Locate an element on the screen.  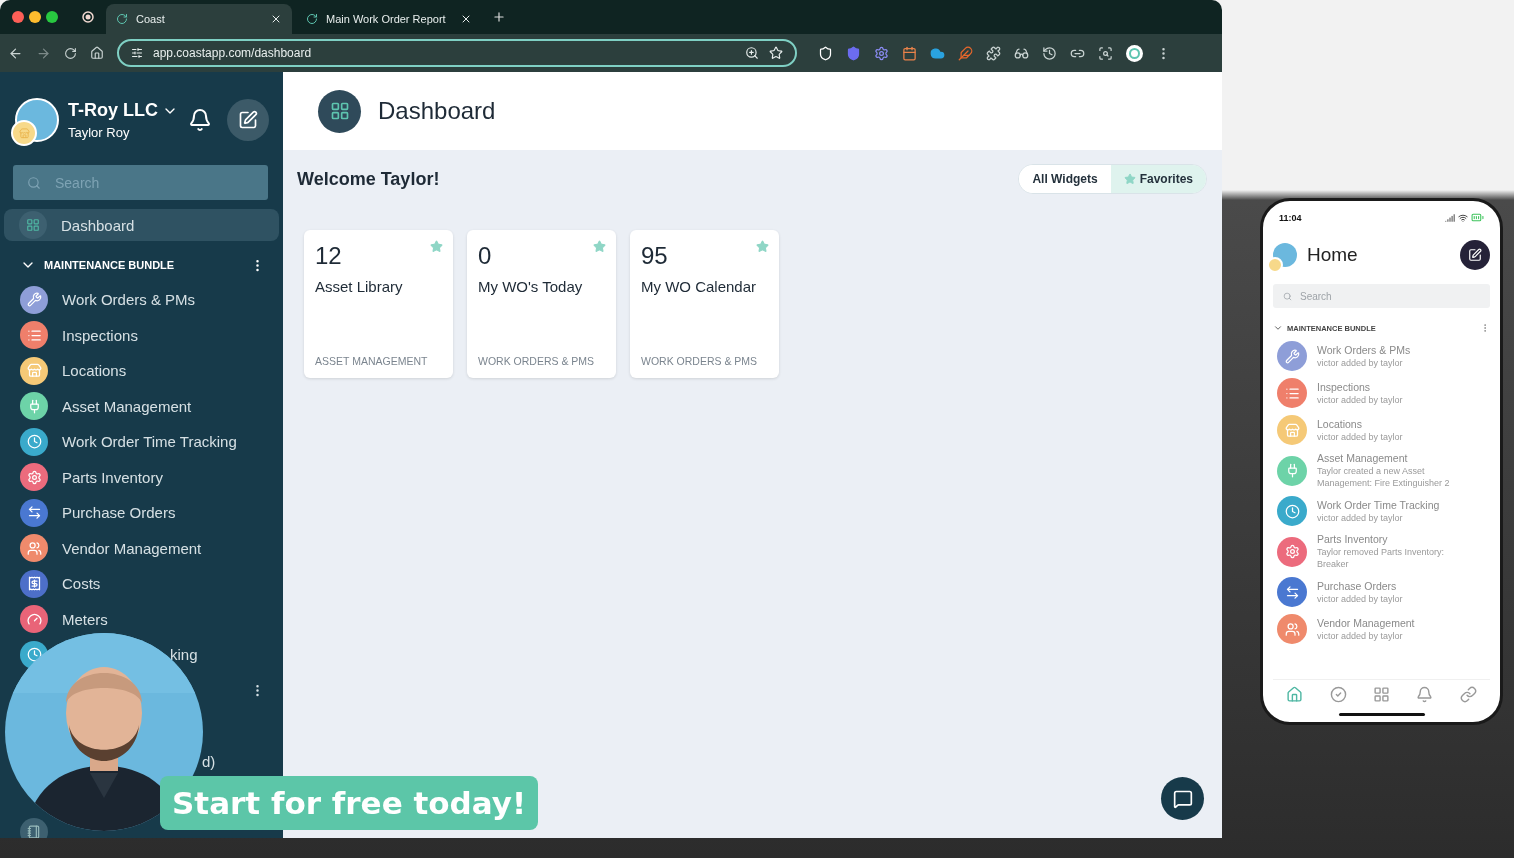
bookmark-icon is located at coordinates (776, 53).